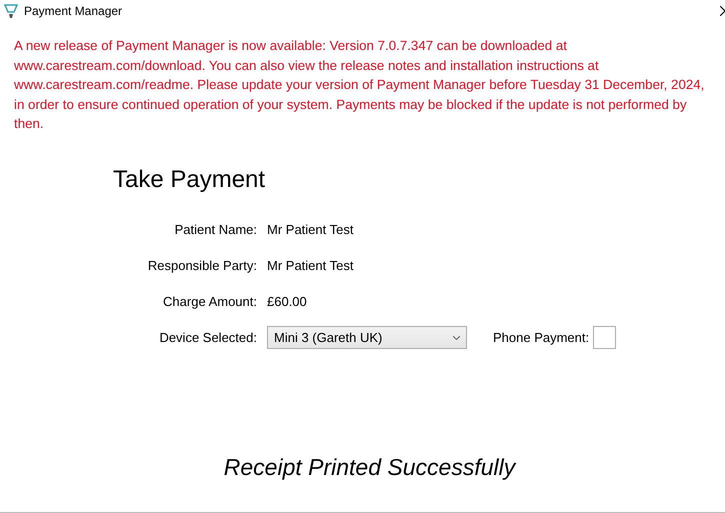 The width and height of the screenshot is (725, 513). I want to click on field-label: Responsible Party:, so click(201, 265).